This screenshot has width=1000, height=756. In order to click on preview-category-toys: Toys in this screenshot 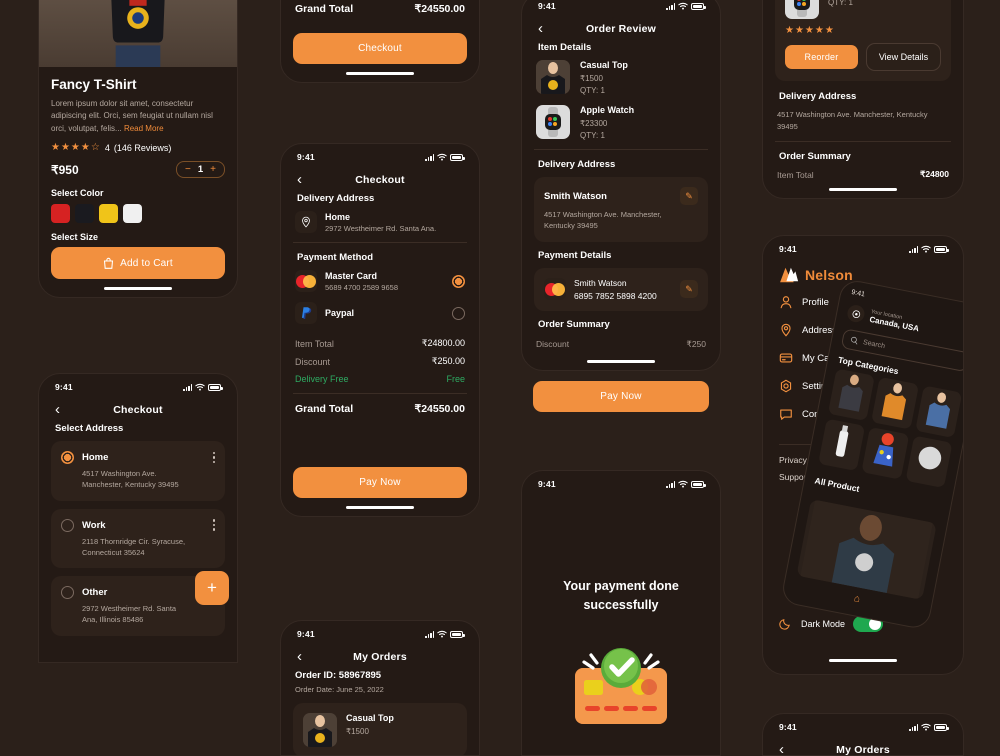, I will do `click(885, 453)`.